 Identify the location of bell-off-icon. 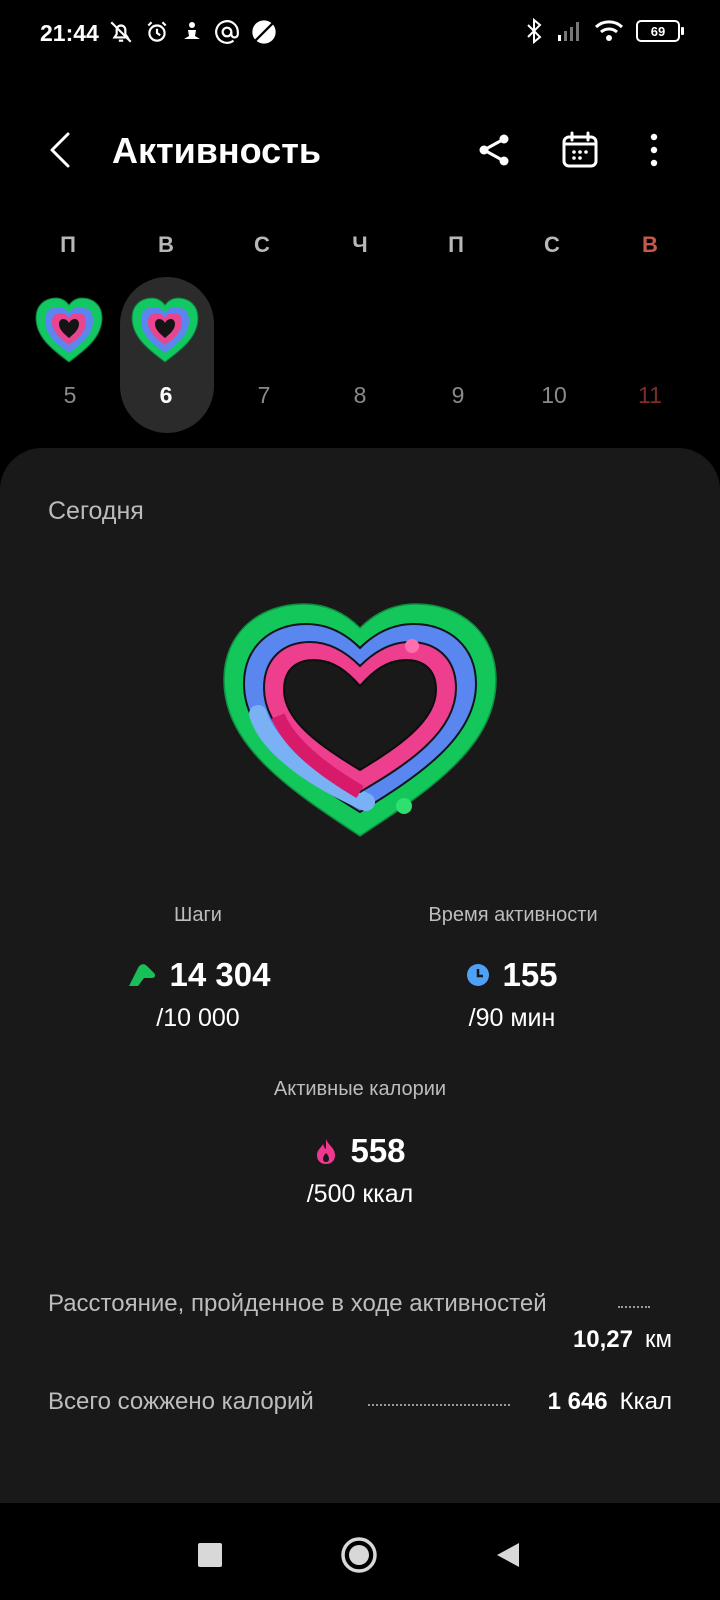
(121, 32).